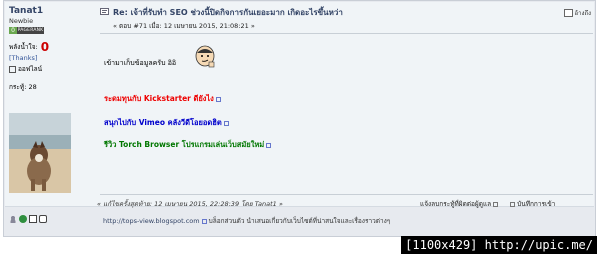 The width and height of the screenshot is (600, 254). I want to click on logged-link: บันทึกการเข้า, so click(532, 204).